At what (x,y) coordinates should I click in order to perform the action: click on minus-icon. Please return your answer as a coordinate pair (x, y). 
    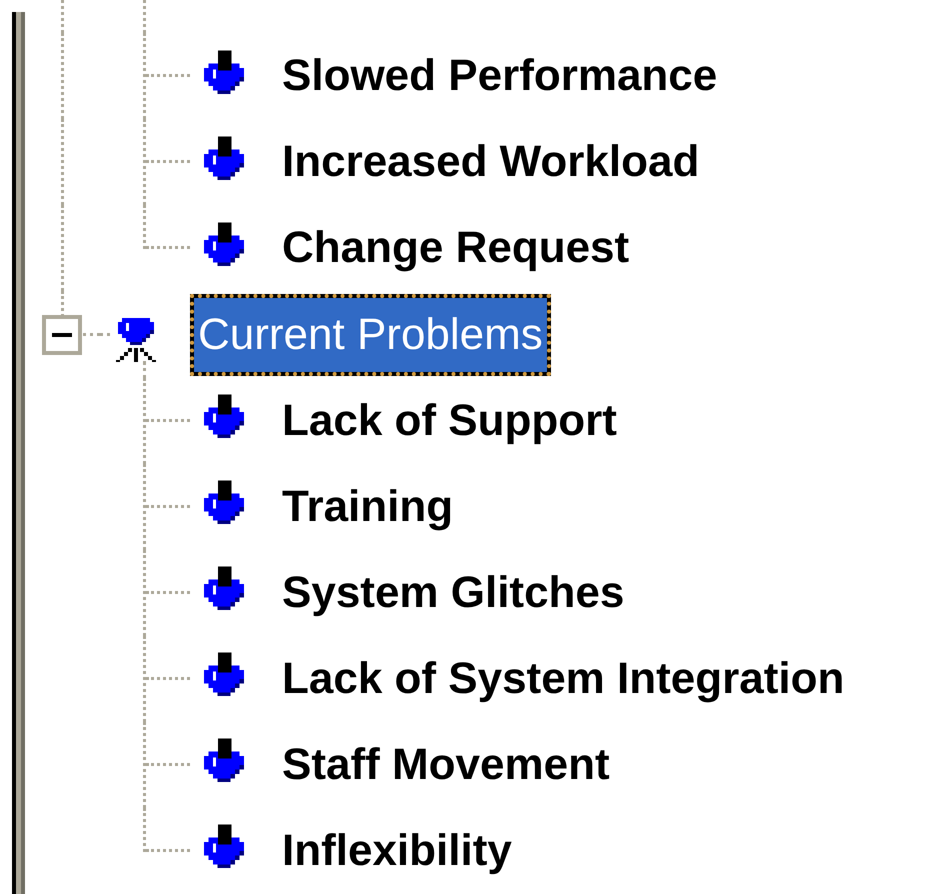
    Looking at the image, I should click on (62, 335).